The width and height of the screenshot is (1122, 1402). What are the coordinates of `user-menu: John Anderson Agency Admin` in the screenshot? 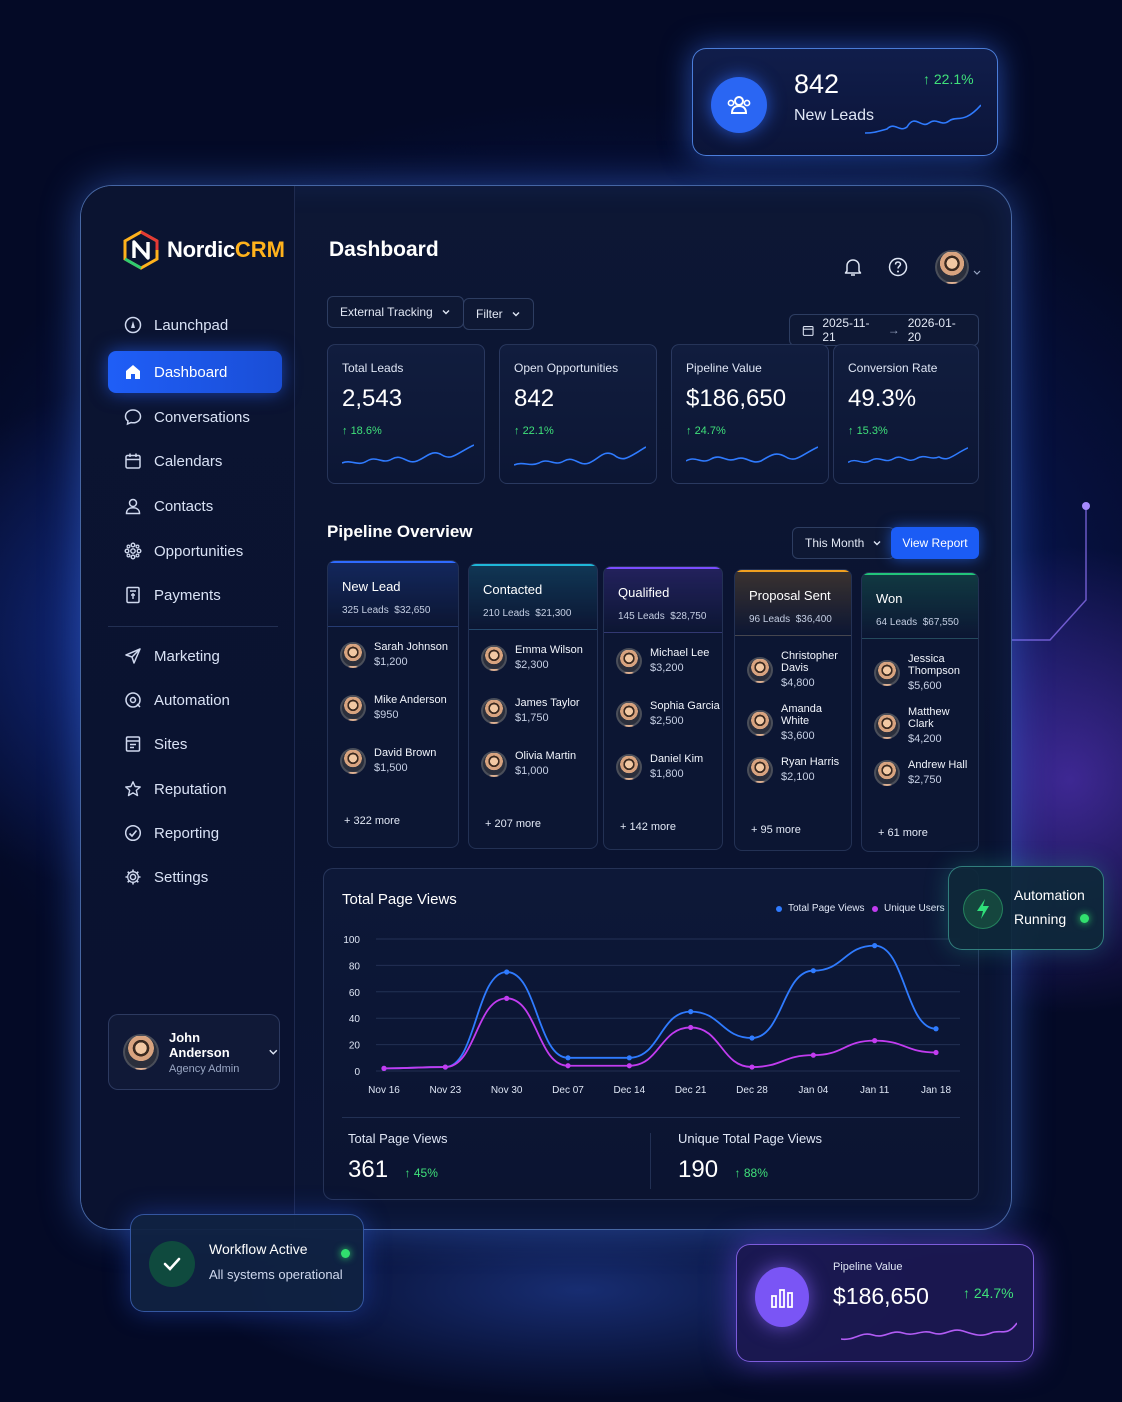 It's located at (194, 1052).